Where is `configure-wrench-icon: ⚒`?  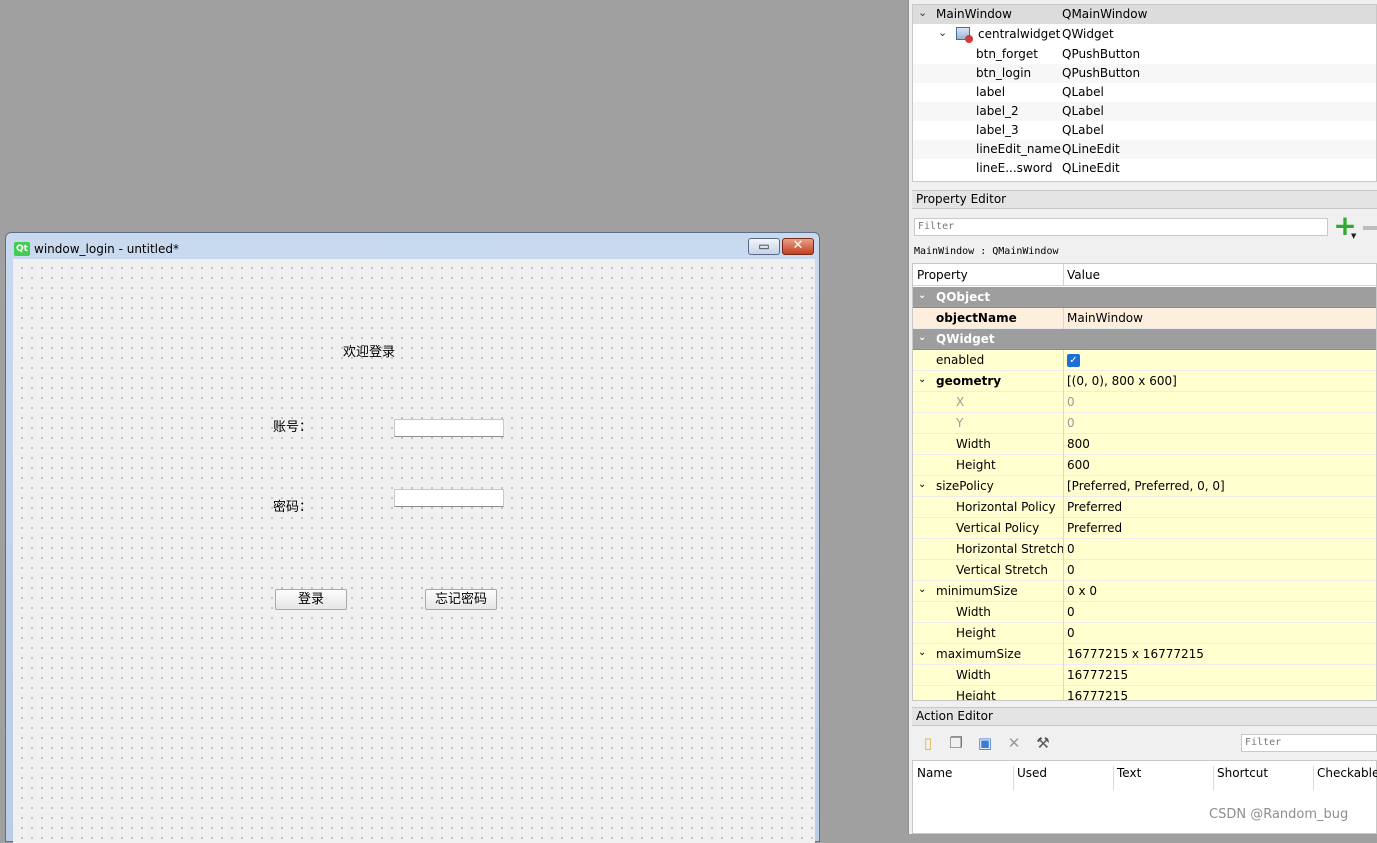 configure-wrench-icon: ⚒ is located at coordinates (1043, 743).